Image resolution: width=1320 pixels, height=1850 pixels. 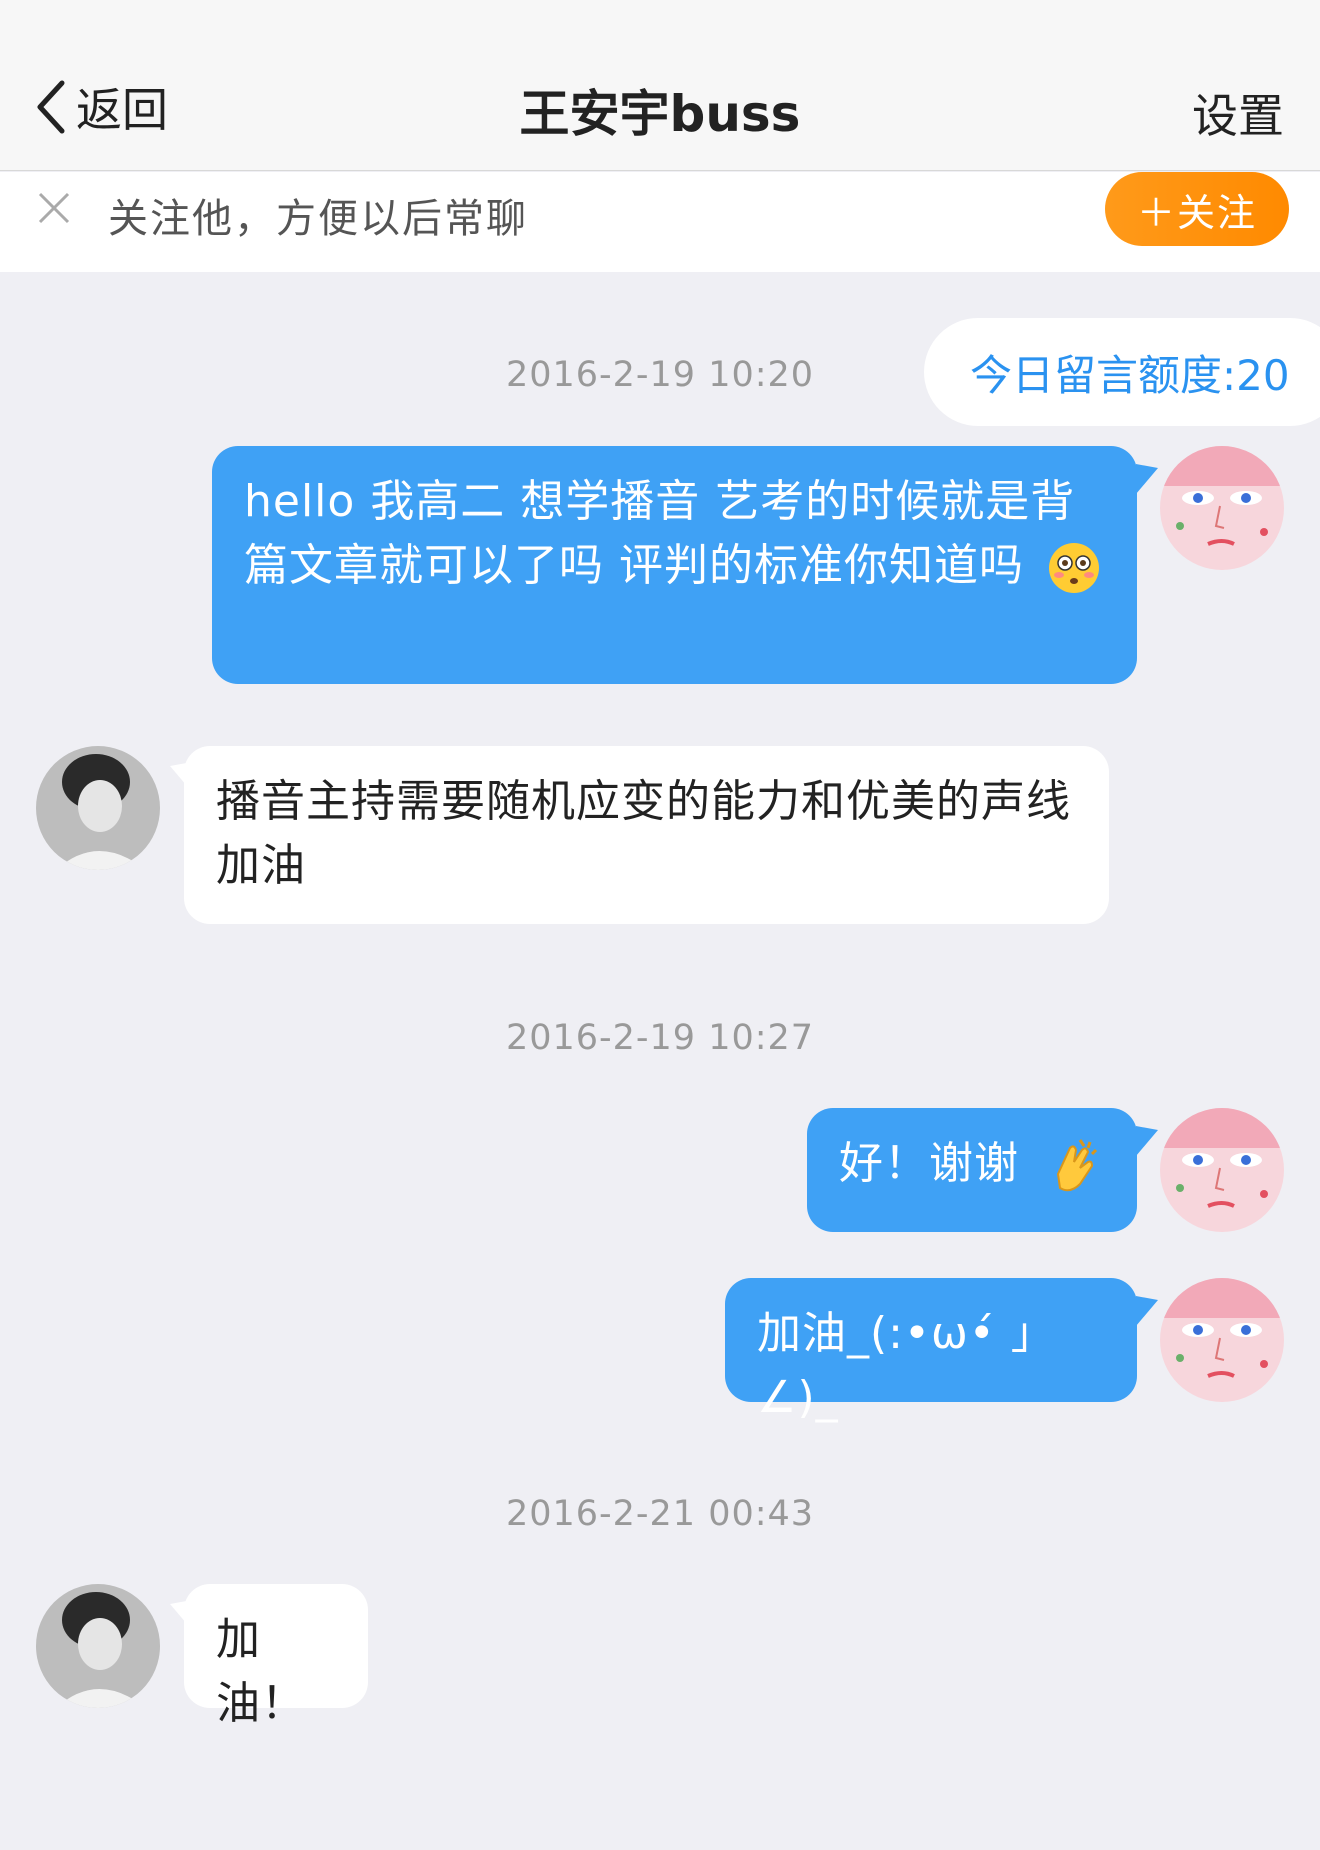 What do you see at coordinates (660, 114) in the screenshot?
I see `page-title: 王安宇buss` at bounding box center [660, 114].